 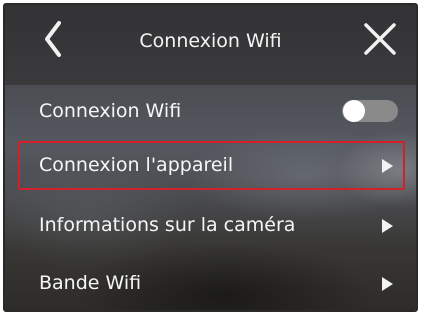 What do you see at coordinates (167, 225) in the screenshot?
I see `menu-item-label: Informations sur la caméra` at bounding box center [167, 225].